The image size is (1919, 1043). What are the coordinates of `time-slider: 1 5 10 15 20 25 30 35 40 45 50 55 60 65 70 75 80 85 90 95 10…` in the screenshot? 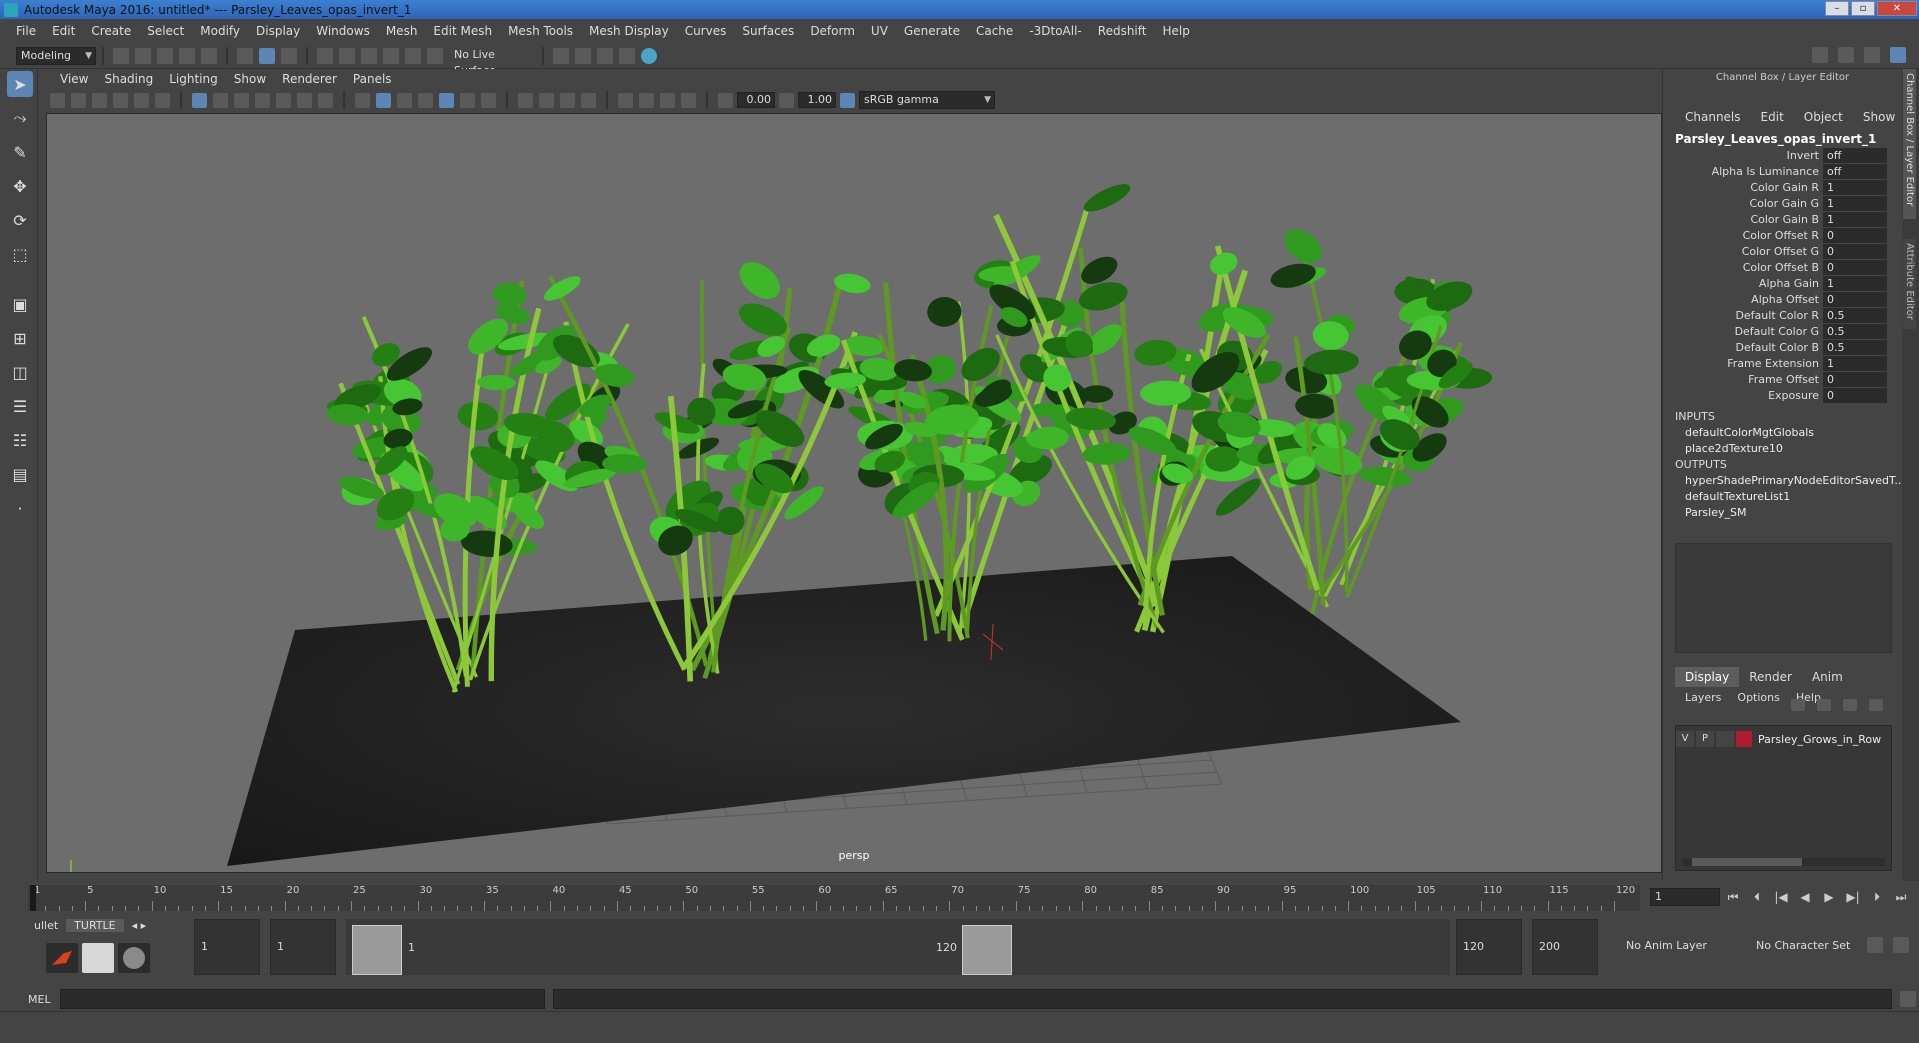 It's located at (959, 898).